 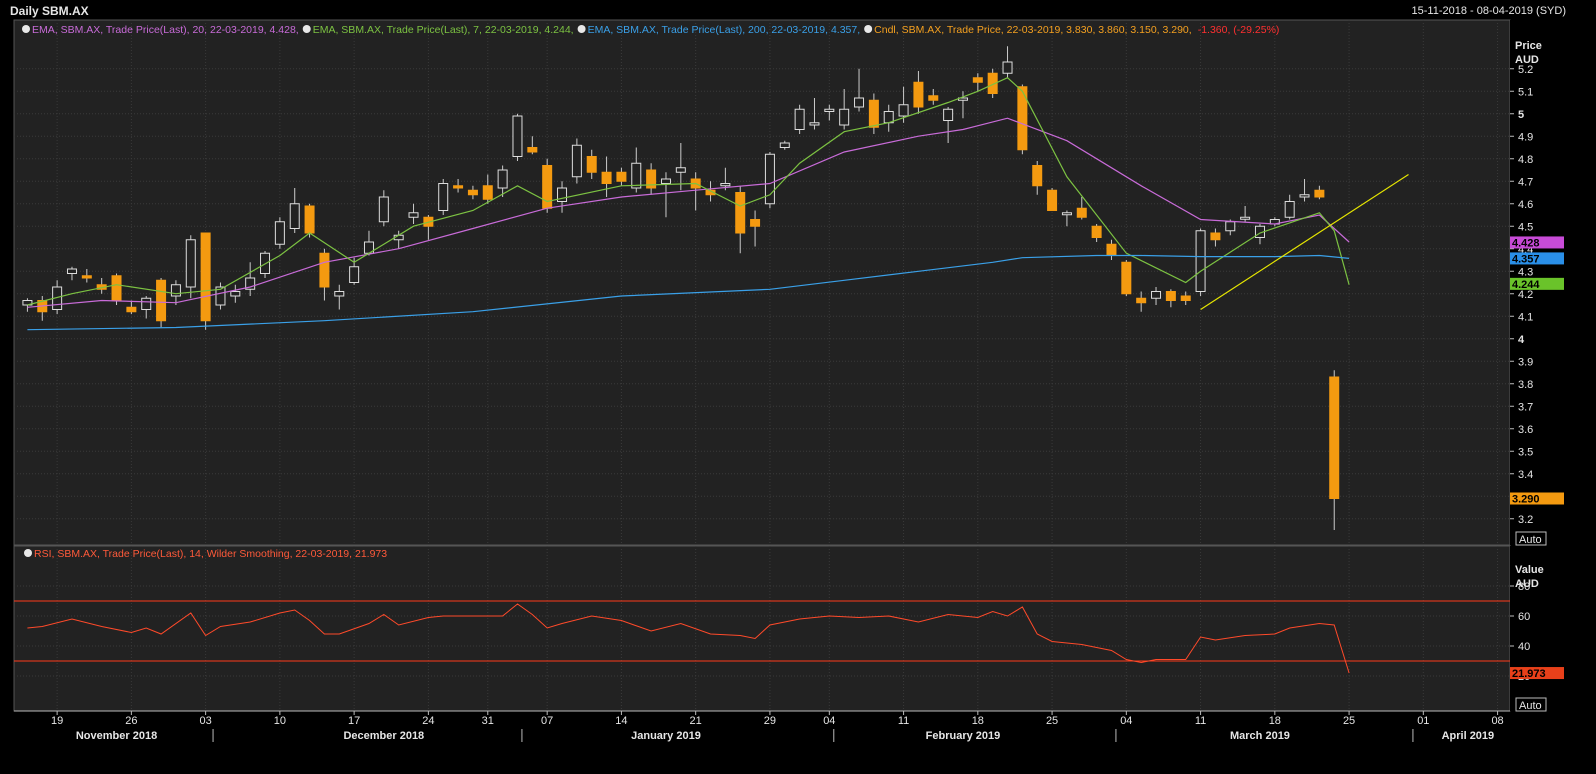 What do you see at coordinates (963, 736) in the screenshot?
I see `month-label: February 2019` at bounding box center [963, 736].